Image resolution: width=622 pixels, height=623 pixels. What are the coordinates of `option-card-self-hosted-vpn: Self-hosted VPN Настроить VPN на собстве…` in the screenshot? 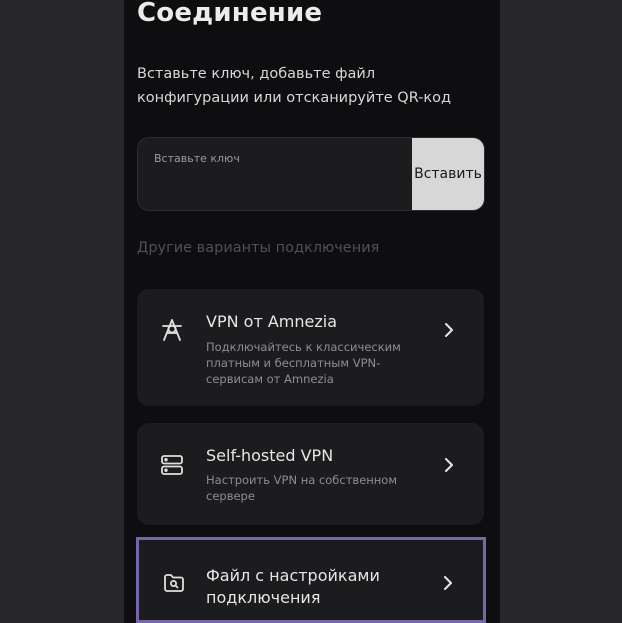 It's located at (310, 474).